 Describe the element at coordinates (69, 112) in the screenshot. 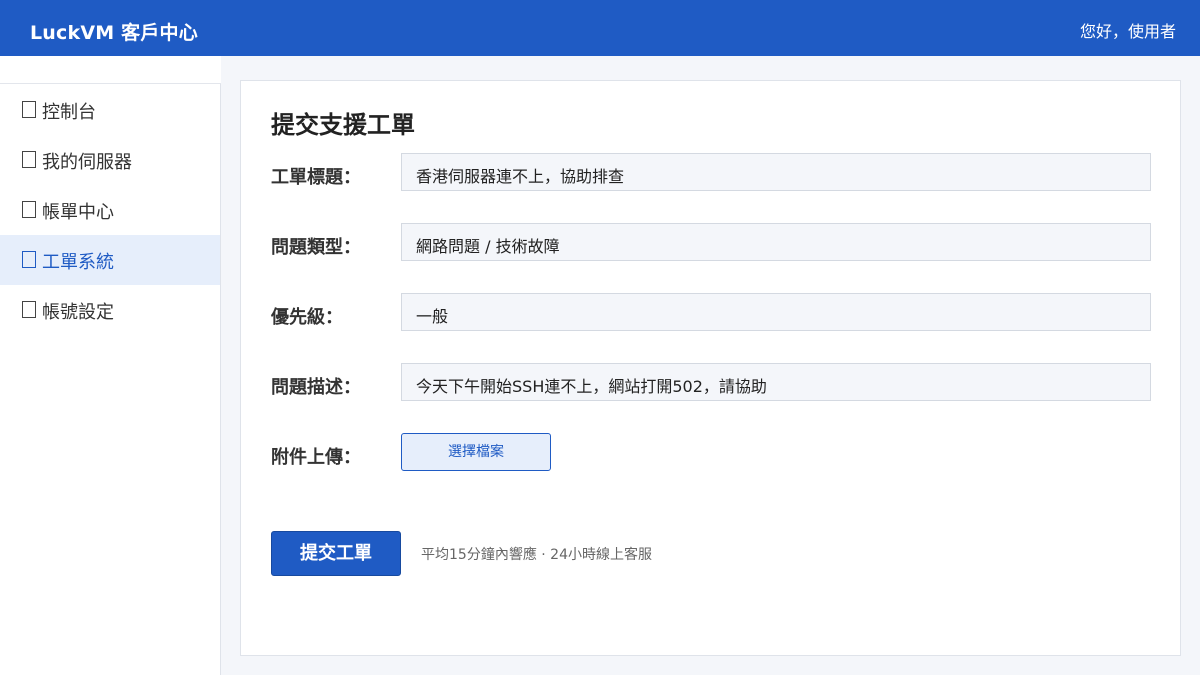

I see `sidebar-item-label: 控制台` at that location.